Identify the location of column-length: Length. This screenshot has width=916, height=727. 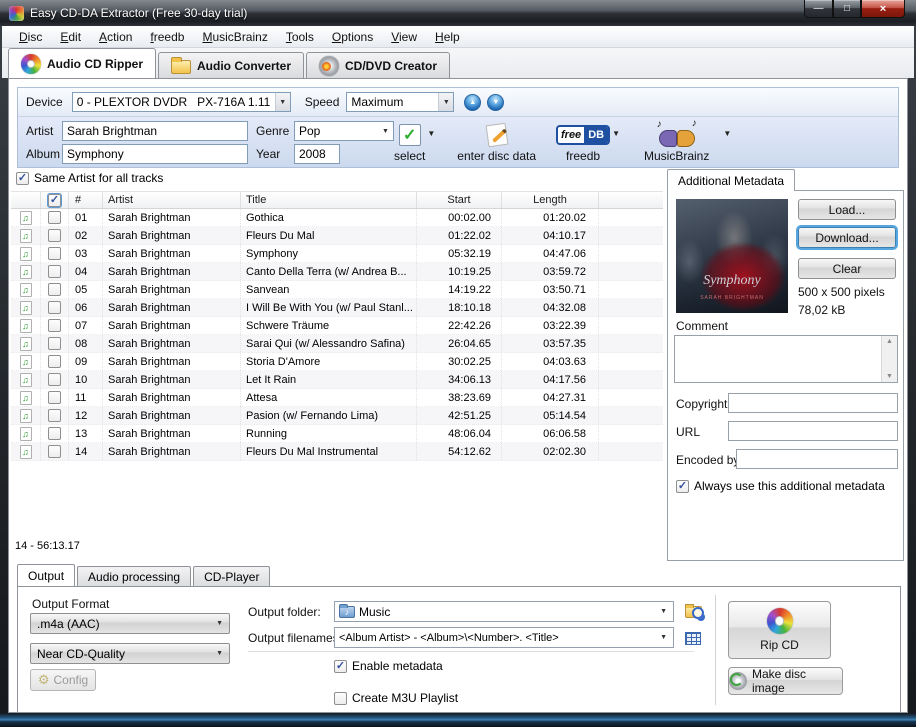
(550, 200).